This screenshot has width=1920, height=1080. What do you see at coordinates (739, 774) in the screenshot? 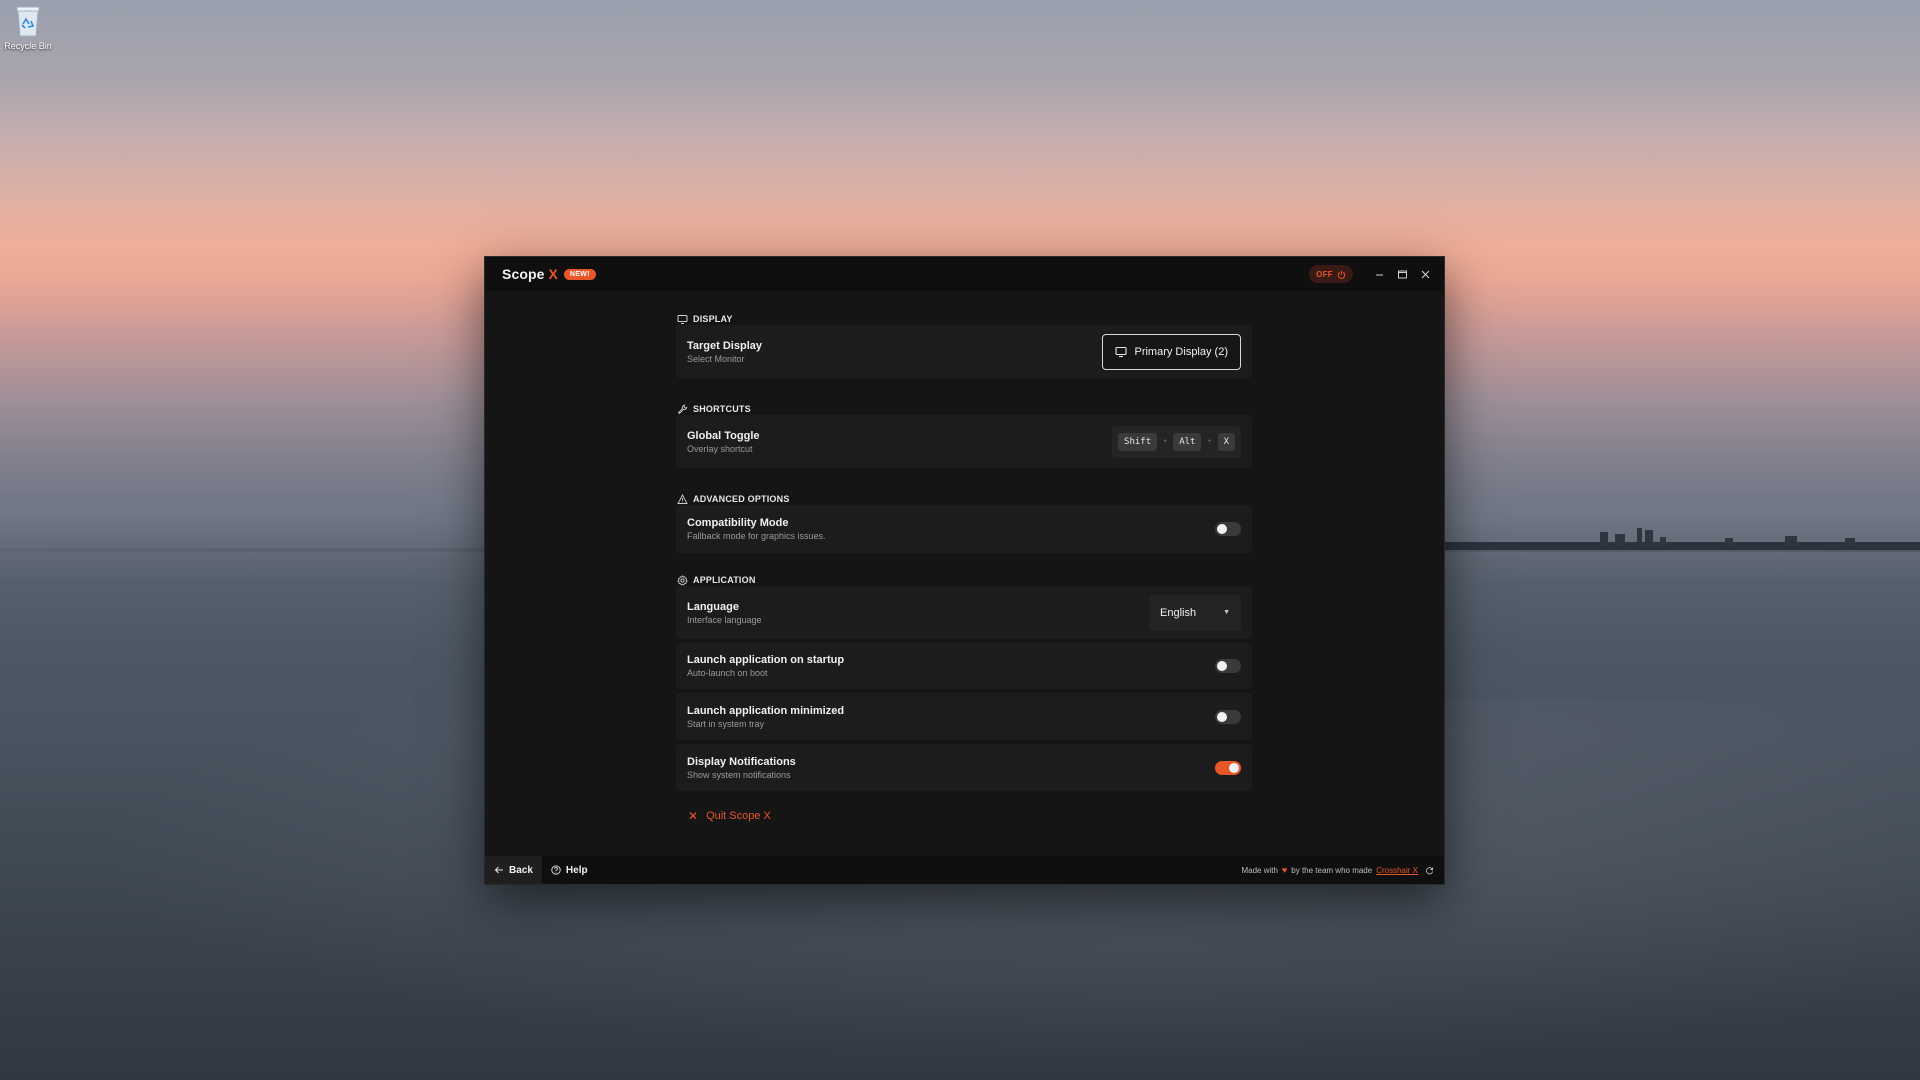
I see `row-subtitle: Show system notifications` at bounding box center [739, 774].